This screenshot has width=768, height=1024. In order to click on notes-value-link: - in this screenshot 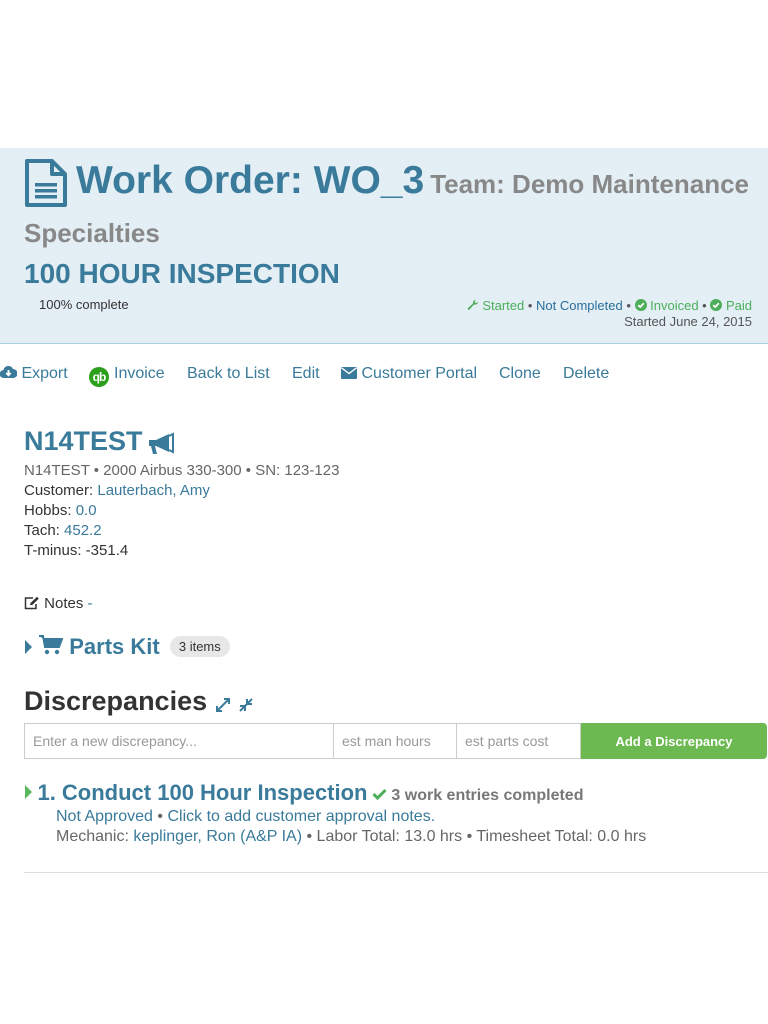, I will do `click(90, 603)`.